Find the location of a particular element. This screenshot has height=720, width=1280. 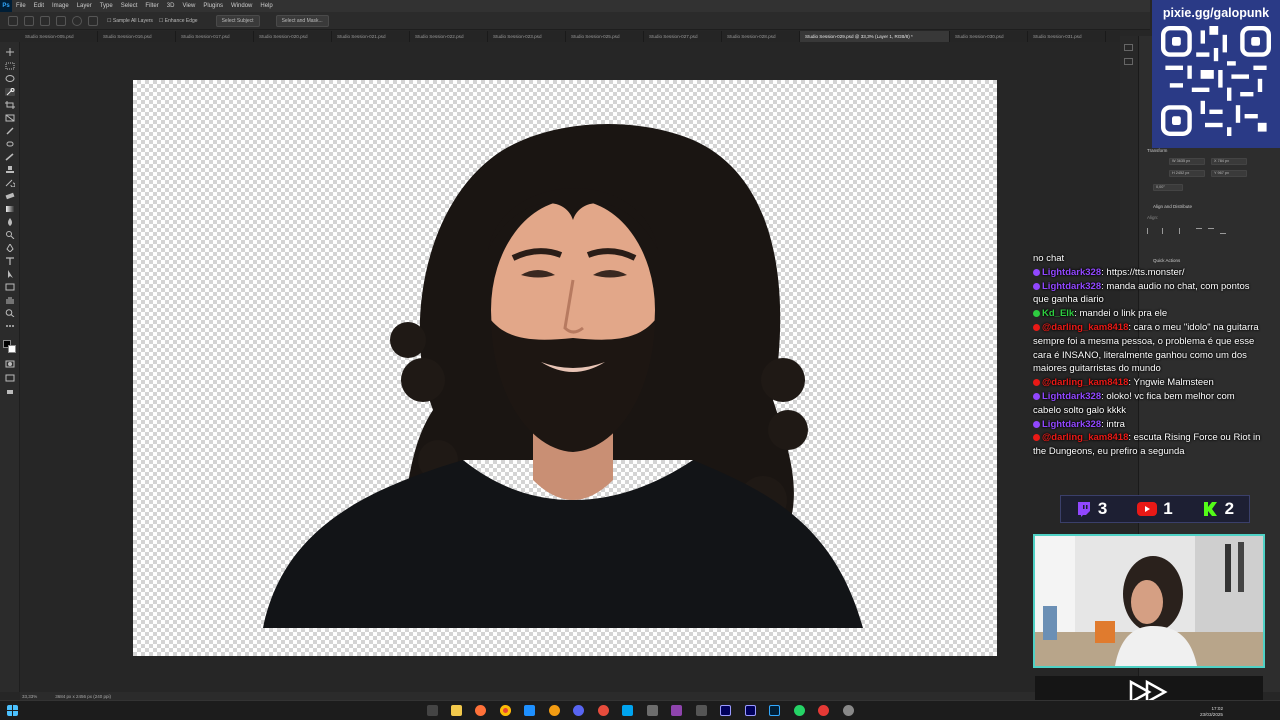

height-field: H 2452 px is located at coordinates (1187, 173).